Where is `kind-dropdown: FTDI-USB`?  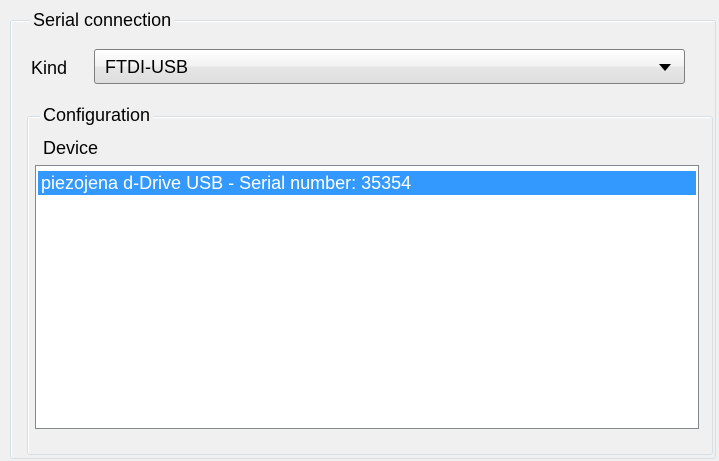 kind-dropdown: FTDI-USB is located at coordinates (389, 66).